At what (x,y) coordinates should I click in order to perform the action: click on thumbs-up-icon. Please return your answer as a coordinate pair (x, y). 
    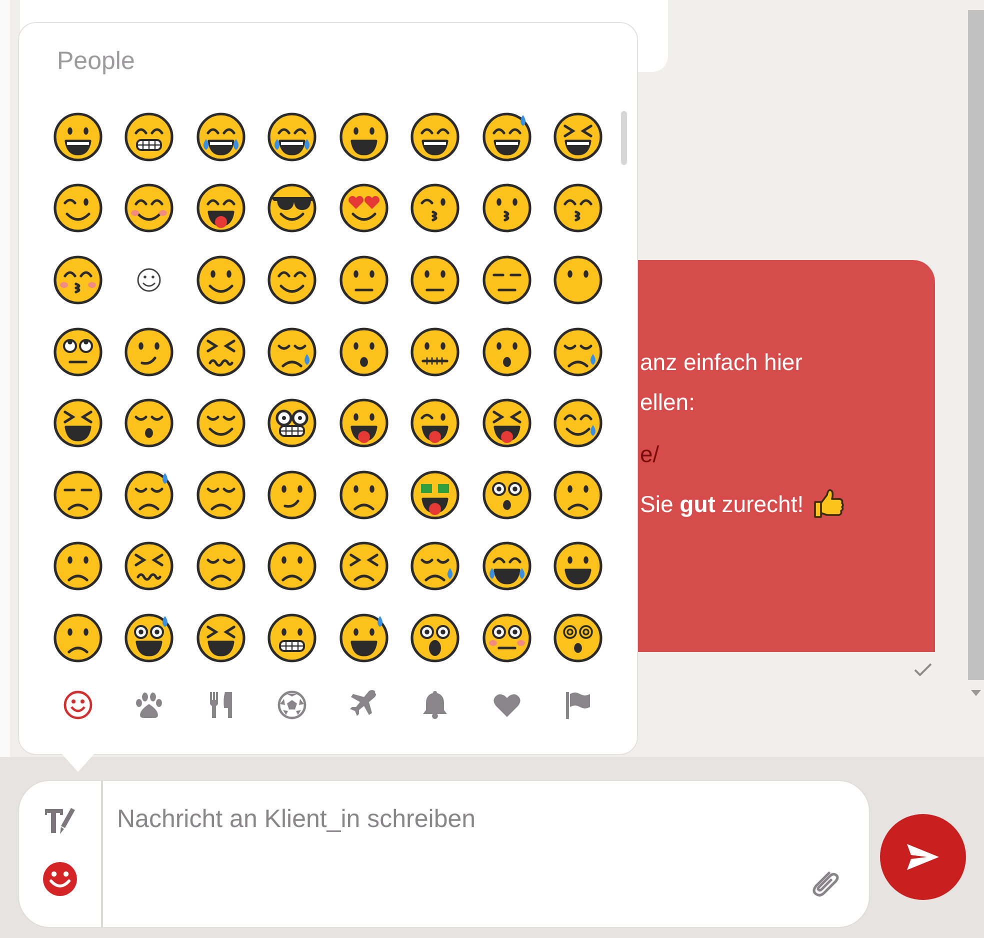
    Looking at the image, I should click on (828, 504).